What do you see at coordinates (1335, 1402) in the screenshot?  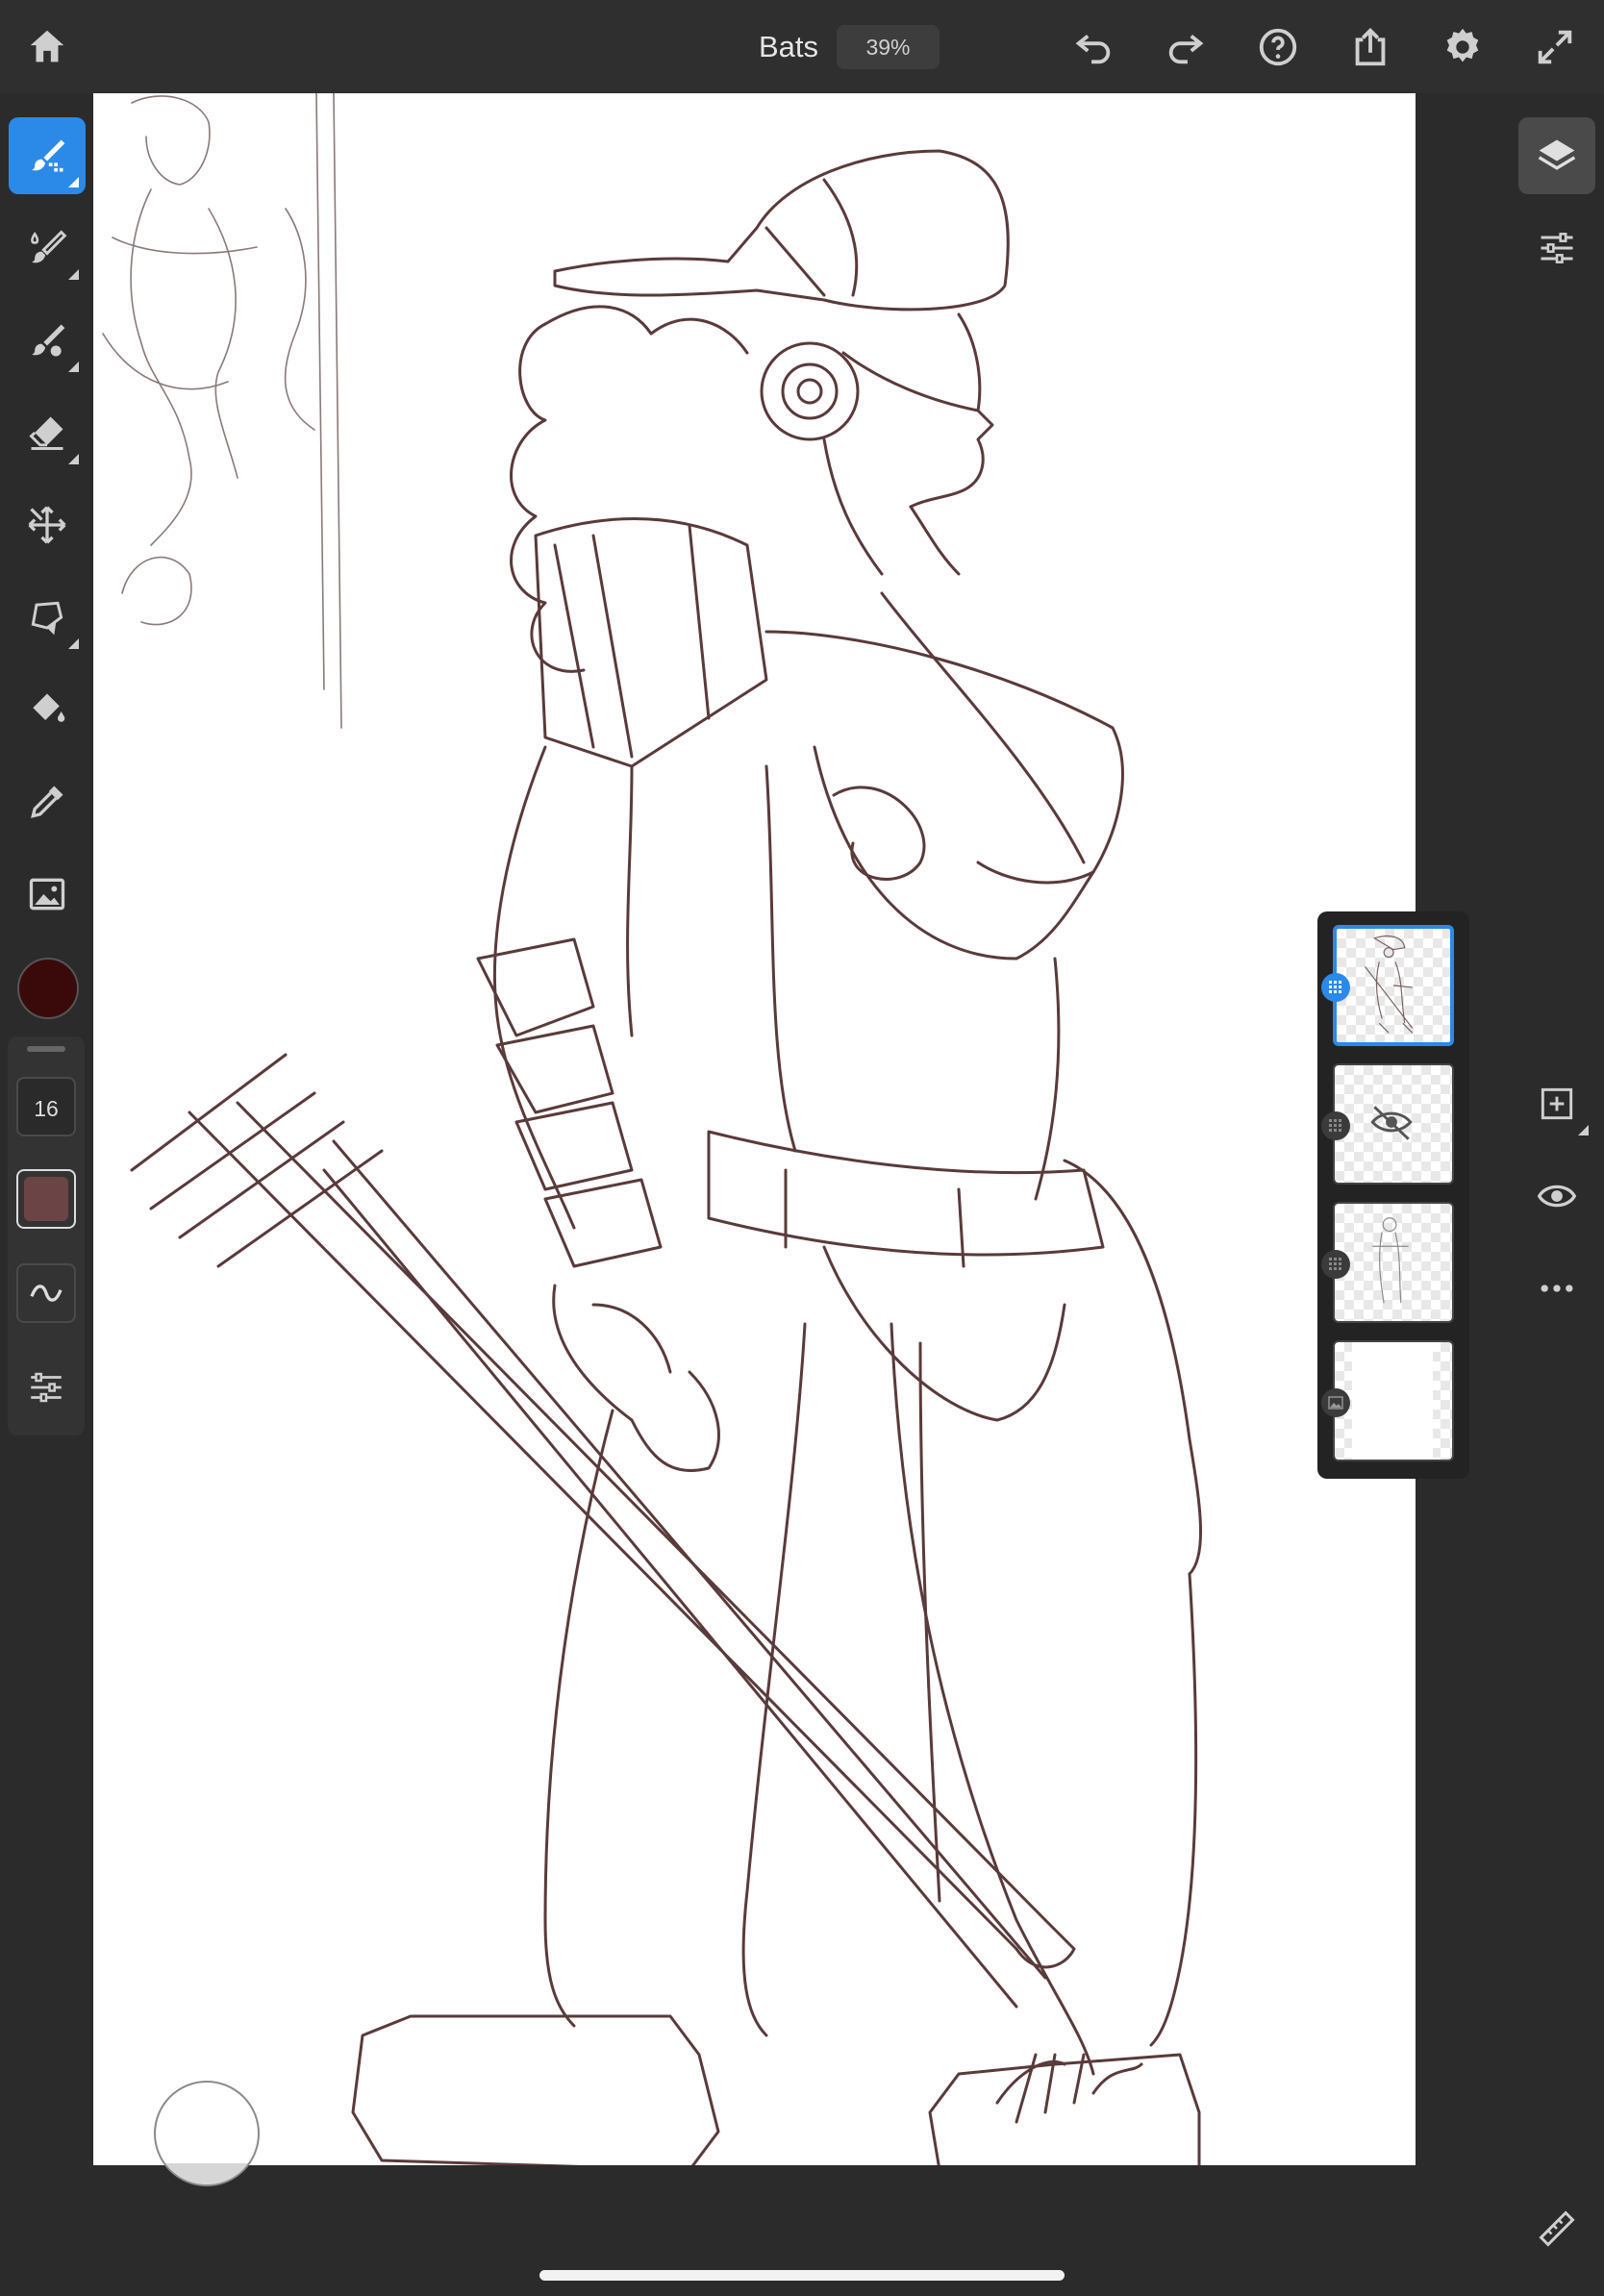 I see `image-layer-icon` at bounding box center [1335, 1402].